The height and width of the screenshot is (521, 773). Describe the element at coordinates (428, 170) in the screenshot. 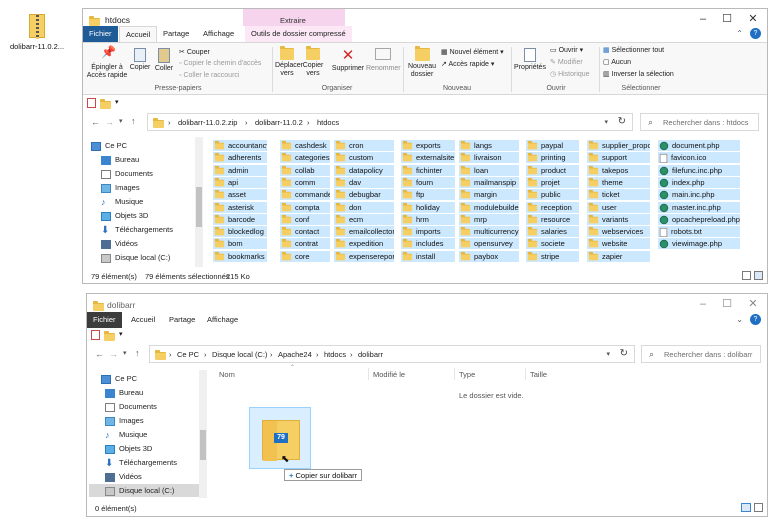

I see `list-item: fichinter` at that location.